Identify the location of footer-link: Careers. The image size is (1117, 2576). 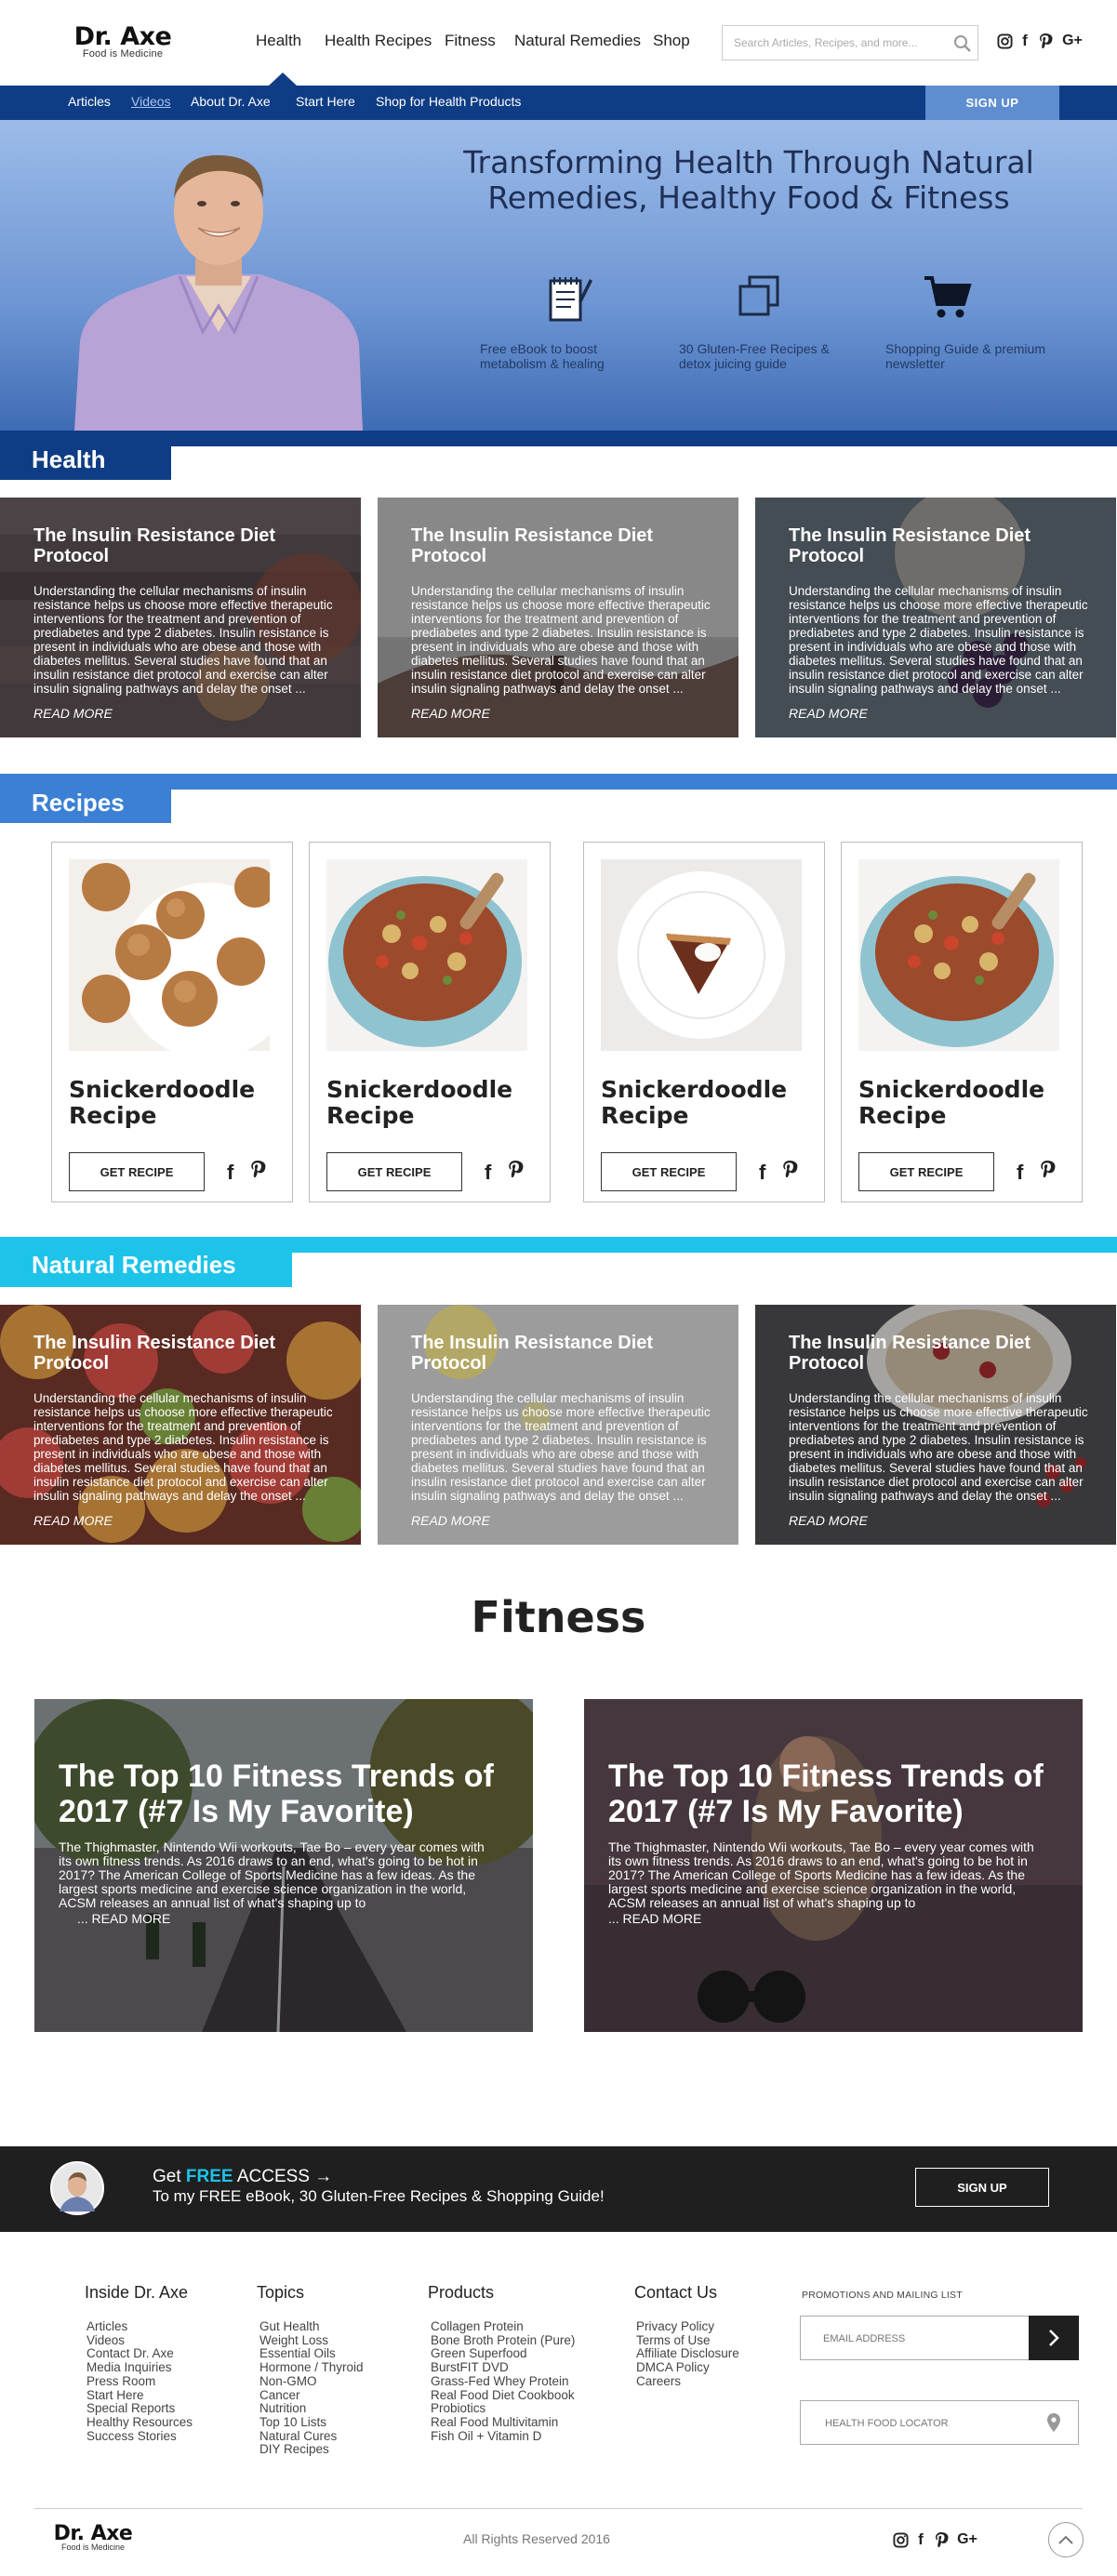
(688, 2381).